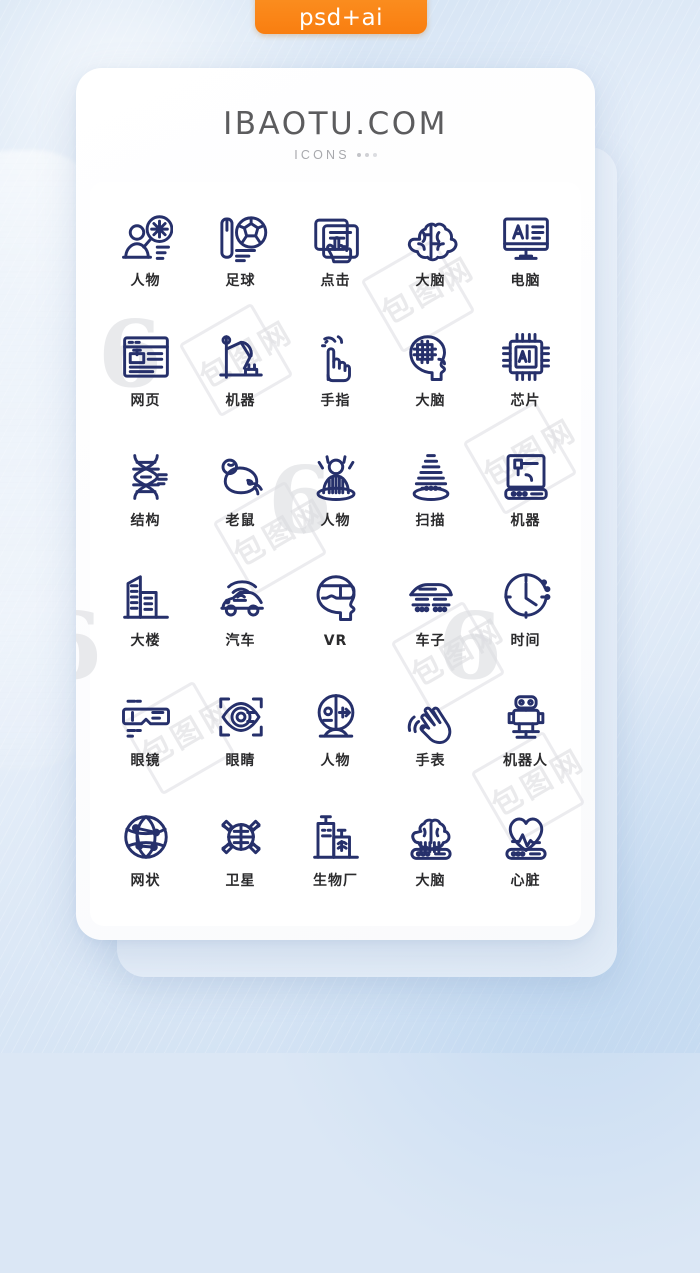 This screenshot has height=1273, width=700. I want to click on brand-title: IBAOTU.COM, so click(335, 124).